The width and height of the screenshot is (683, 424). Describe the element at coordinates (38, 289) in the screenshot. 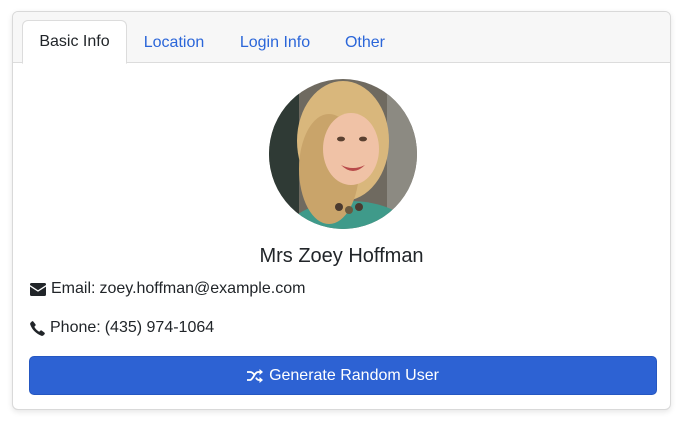

I see `envelope-icon` at that location.